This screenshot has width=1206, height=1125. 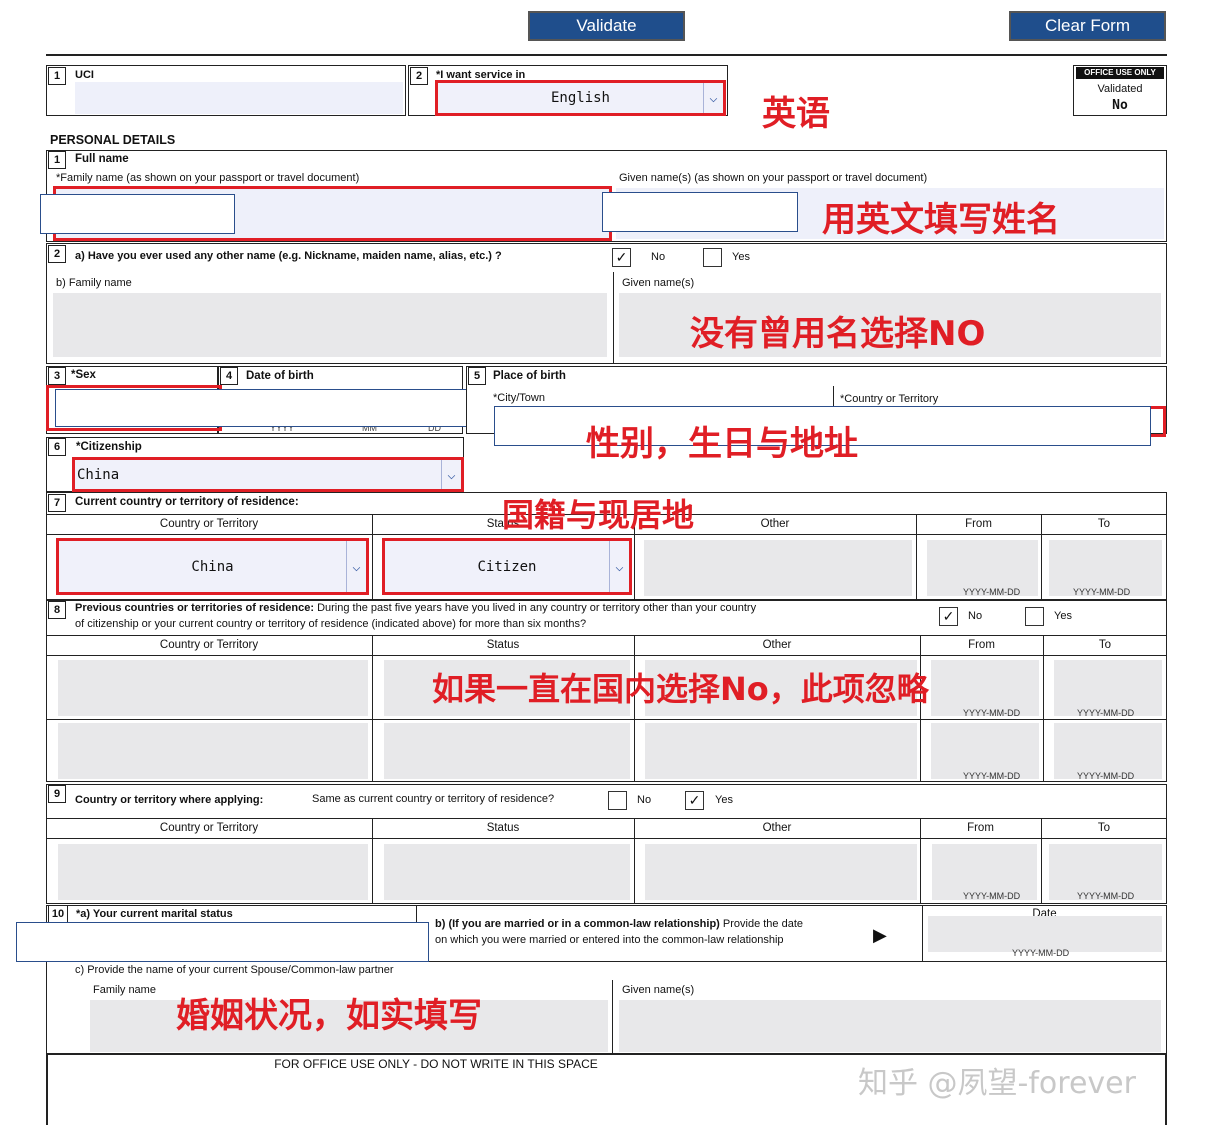 I want to click on annotation-prev: 如果一直在国内选择No，此项忽略, so click(x=680, y=689).